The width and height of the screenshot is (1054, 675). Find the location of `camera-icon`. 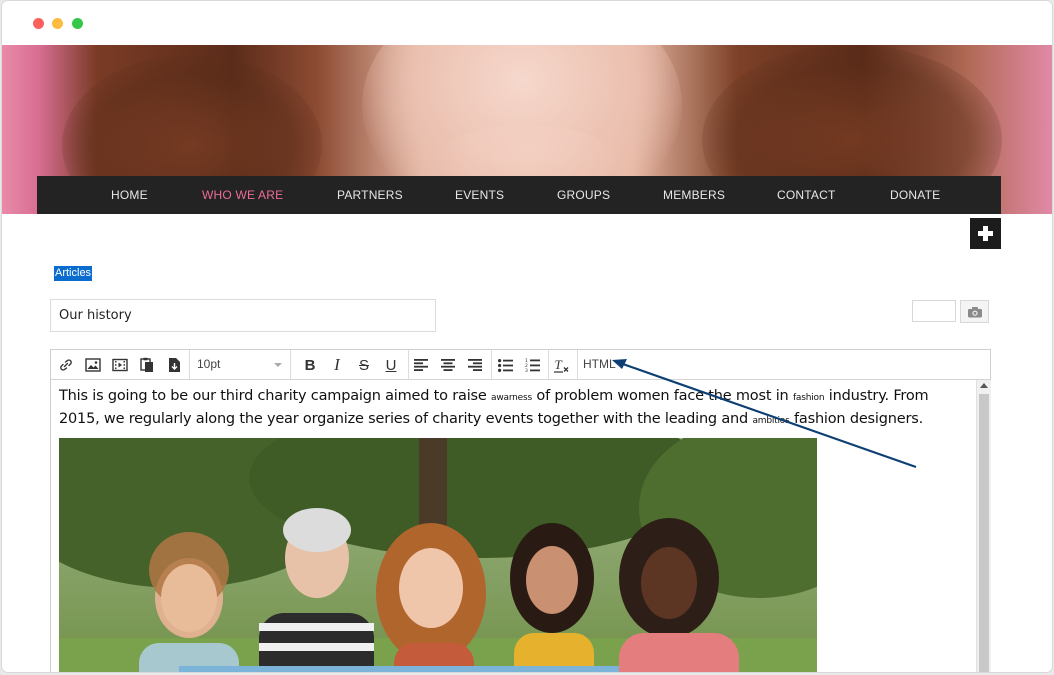

camera-icon is located at coordinates (974, 311).